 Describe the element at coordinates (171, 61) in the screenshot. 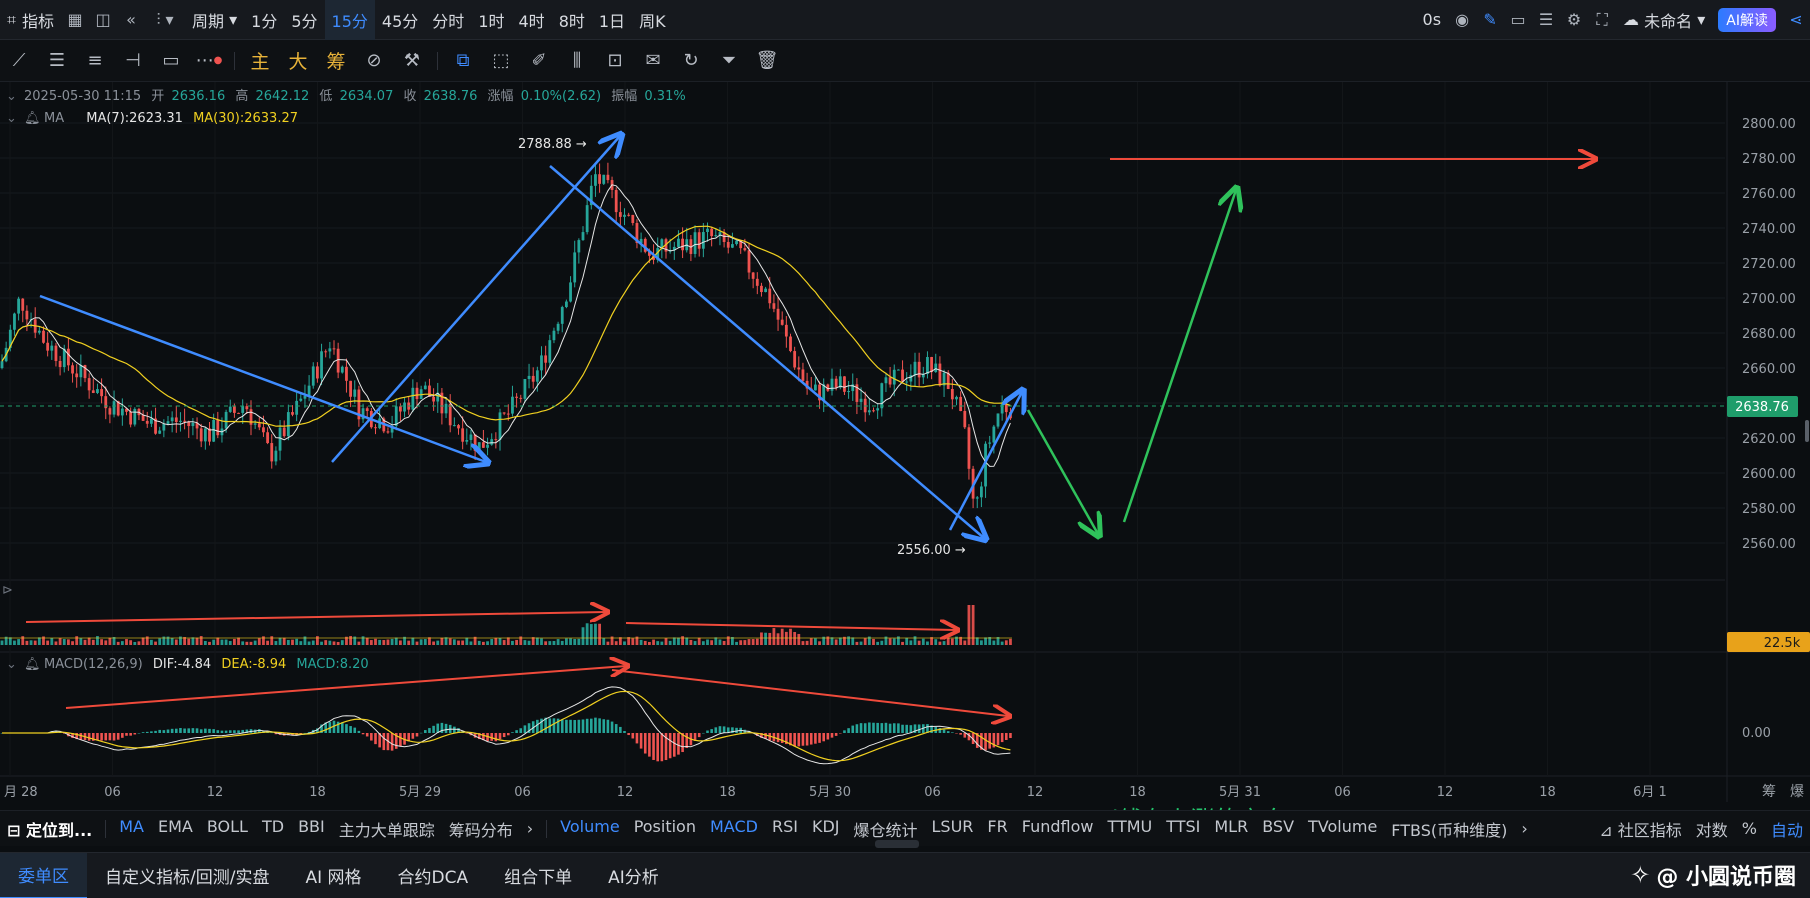

I see `rectangle-icon: ▭` at that location.